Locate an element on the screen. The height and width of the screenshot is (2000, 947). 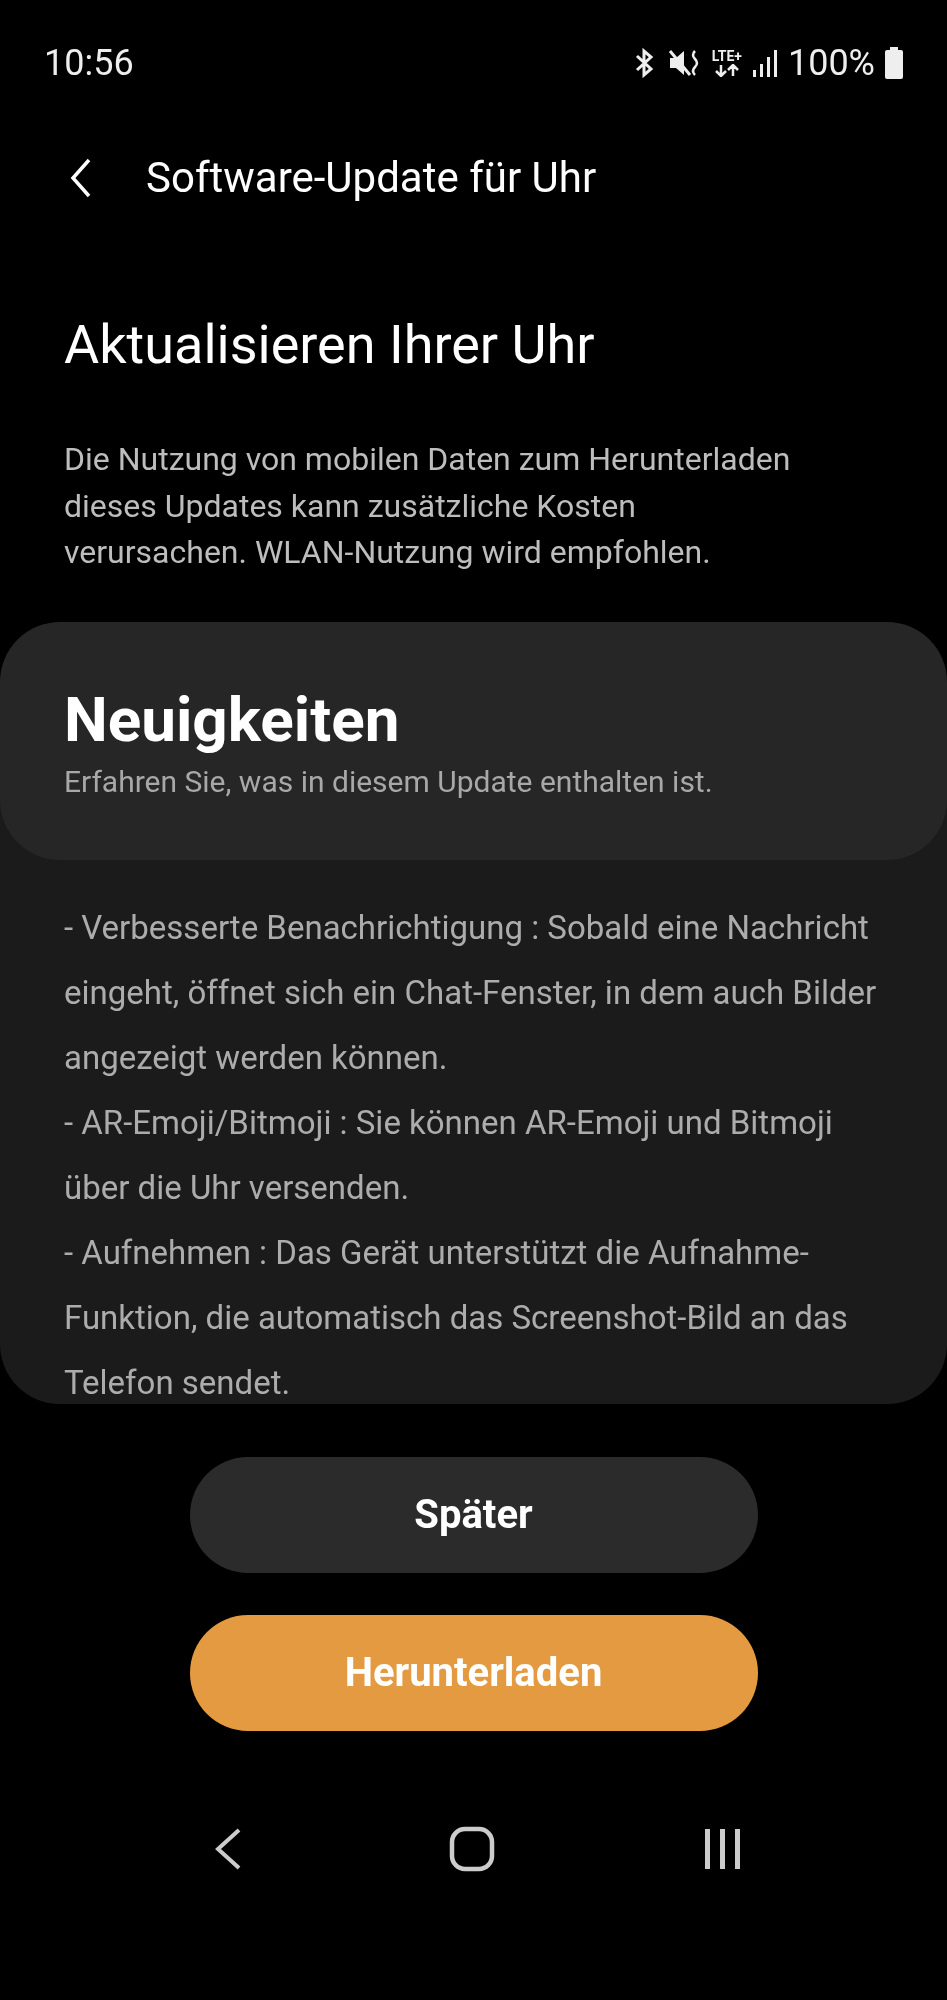
changelog-entry: - AR-Emoji/Bitmoji : Sie können AR-Emoji und Bitmoji über die Uhr versenden. is located at coordinates (449, 1155).